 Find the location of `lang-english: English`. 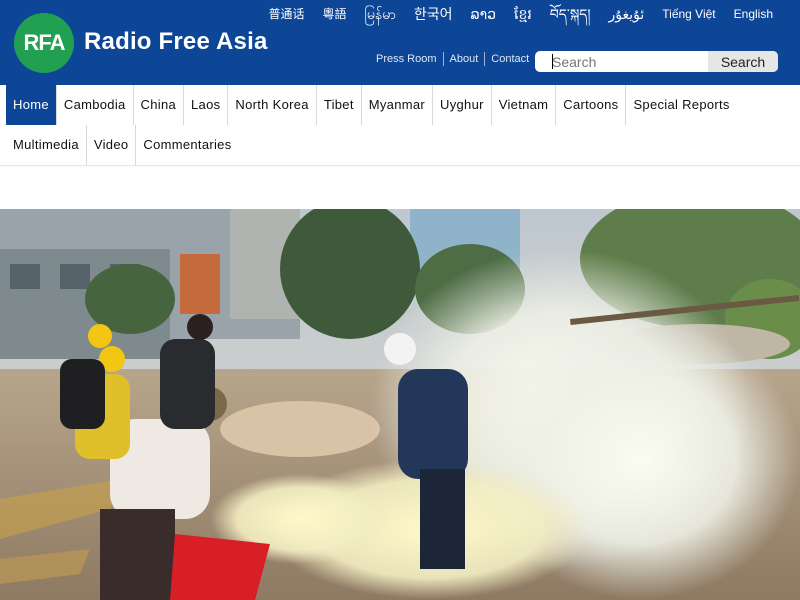

lang-english: English is located at coordinates (753, 14).